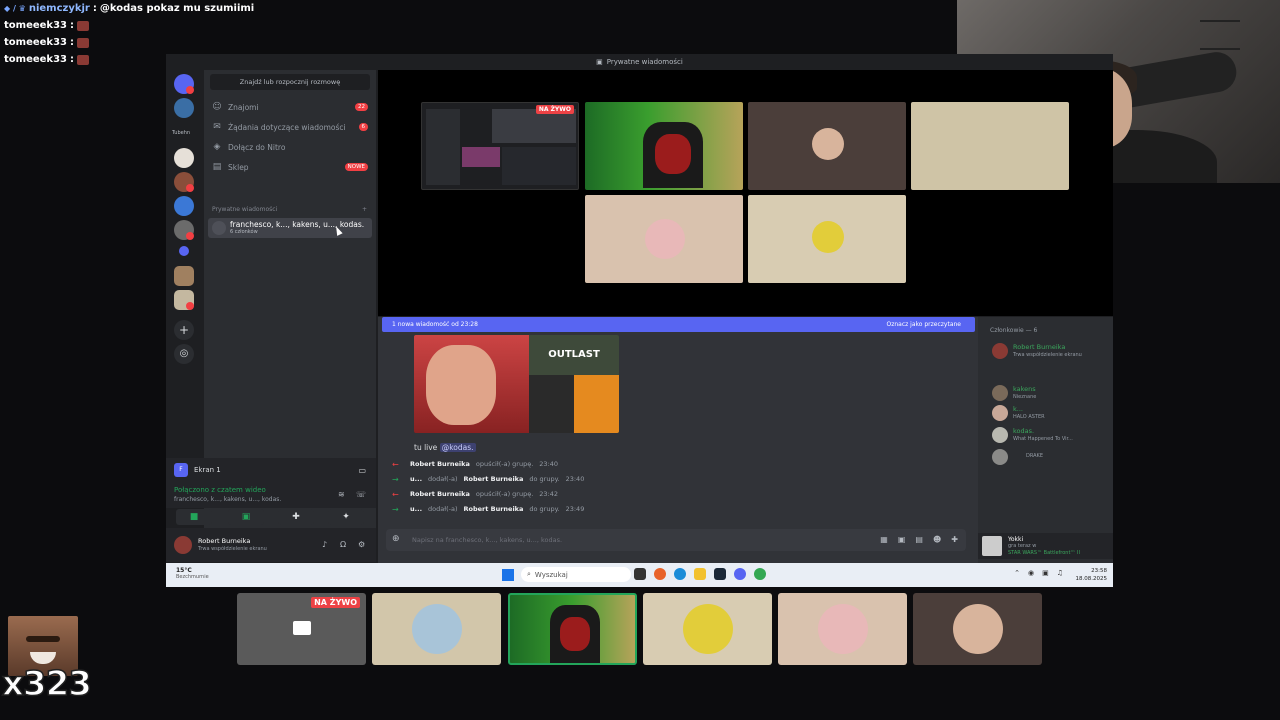 This screenshot has height=720, width=1280. Describe the element at coordinates (923, 324) in the screenshot. I see `mark-as-read-button: Oznacz jako przeczytane` at that location.